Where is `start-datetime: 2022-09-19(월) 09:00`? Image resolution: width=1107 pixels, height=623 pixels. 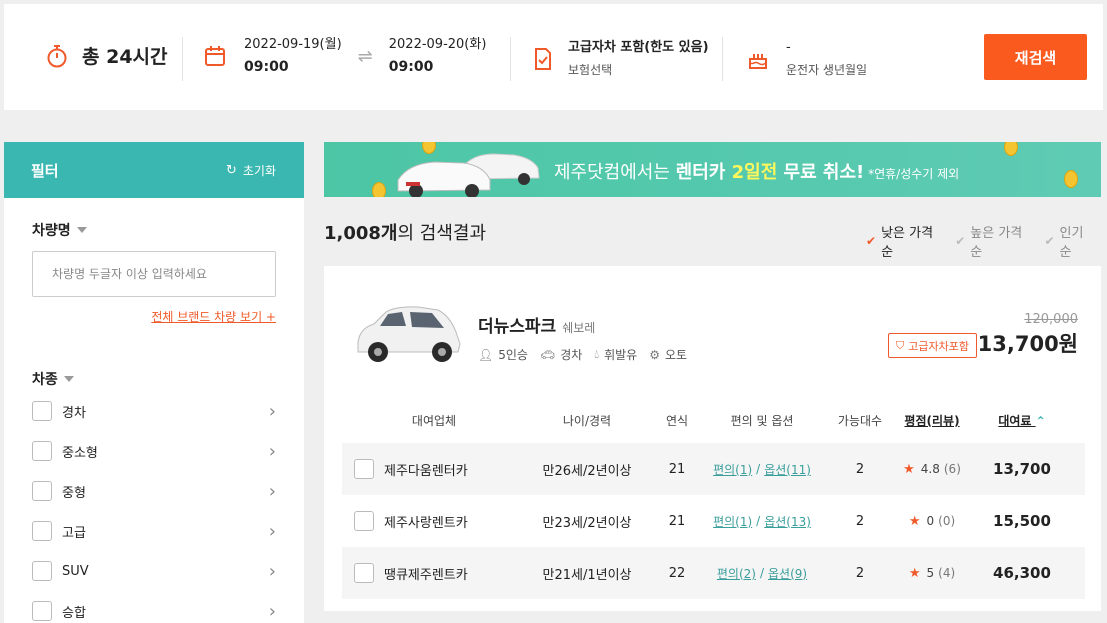 start-datetime: 2022-09-19(월) 09:00 is located at coordinates (293, 56).